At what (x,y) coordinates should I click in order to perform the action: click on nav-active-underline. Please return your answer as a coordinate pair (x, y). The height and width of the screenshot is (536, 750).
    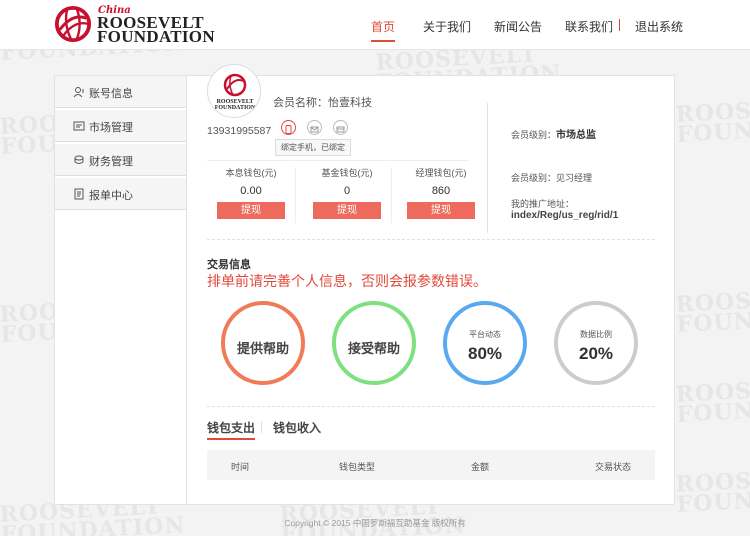
    Looking at the image, I should click on (383, 41).